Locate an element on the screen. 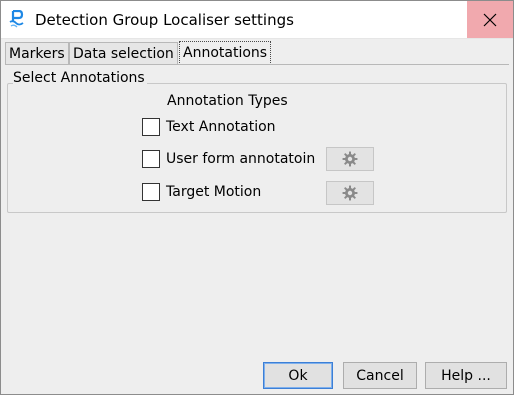 The image size is (514, 395). annotation-row-user-form: User form annotatoin is located at coordinates (228, 159).